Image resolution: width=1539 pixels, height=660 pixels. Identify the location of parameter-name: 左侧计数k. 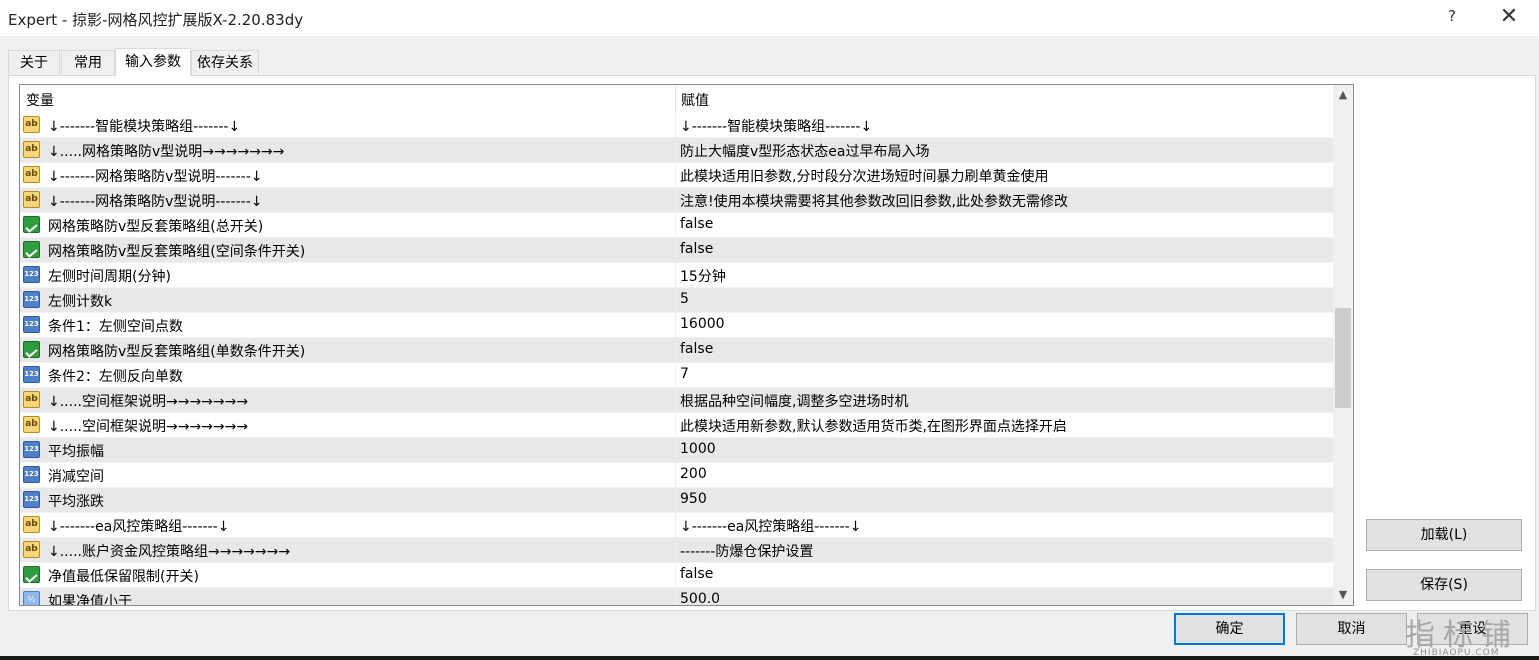
(80, 302).